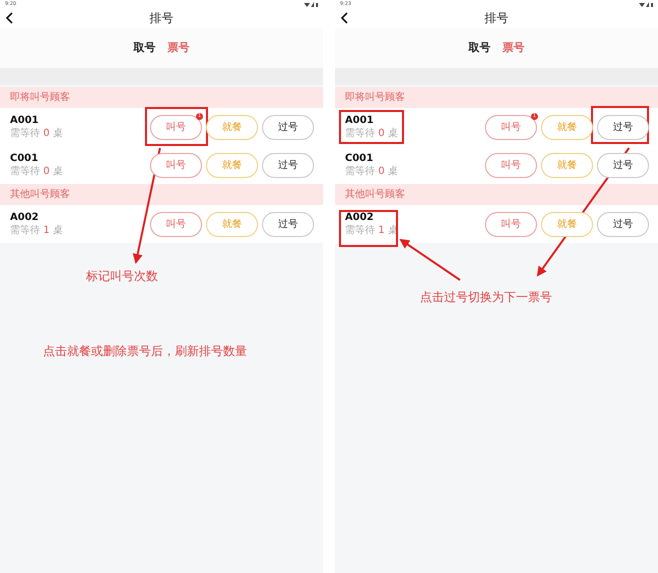  Describe the element at coordinates (486, 297) in the screenshot. I see `annotation-text: 点击过号切换为下一票号` at that location.